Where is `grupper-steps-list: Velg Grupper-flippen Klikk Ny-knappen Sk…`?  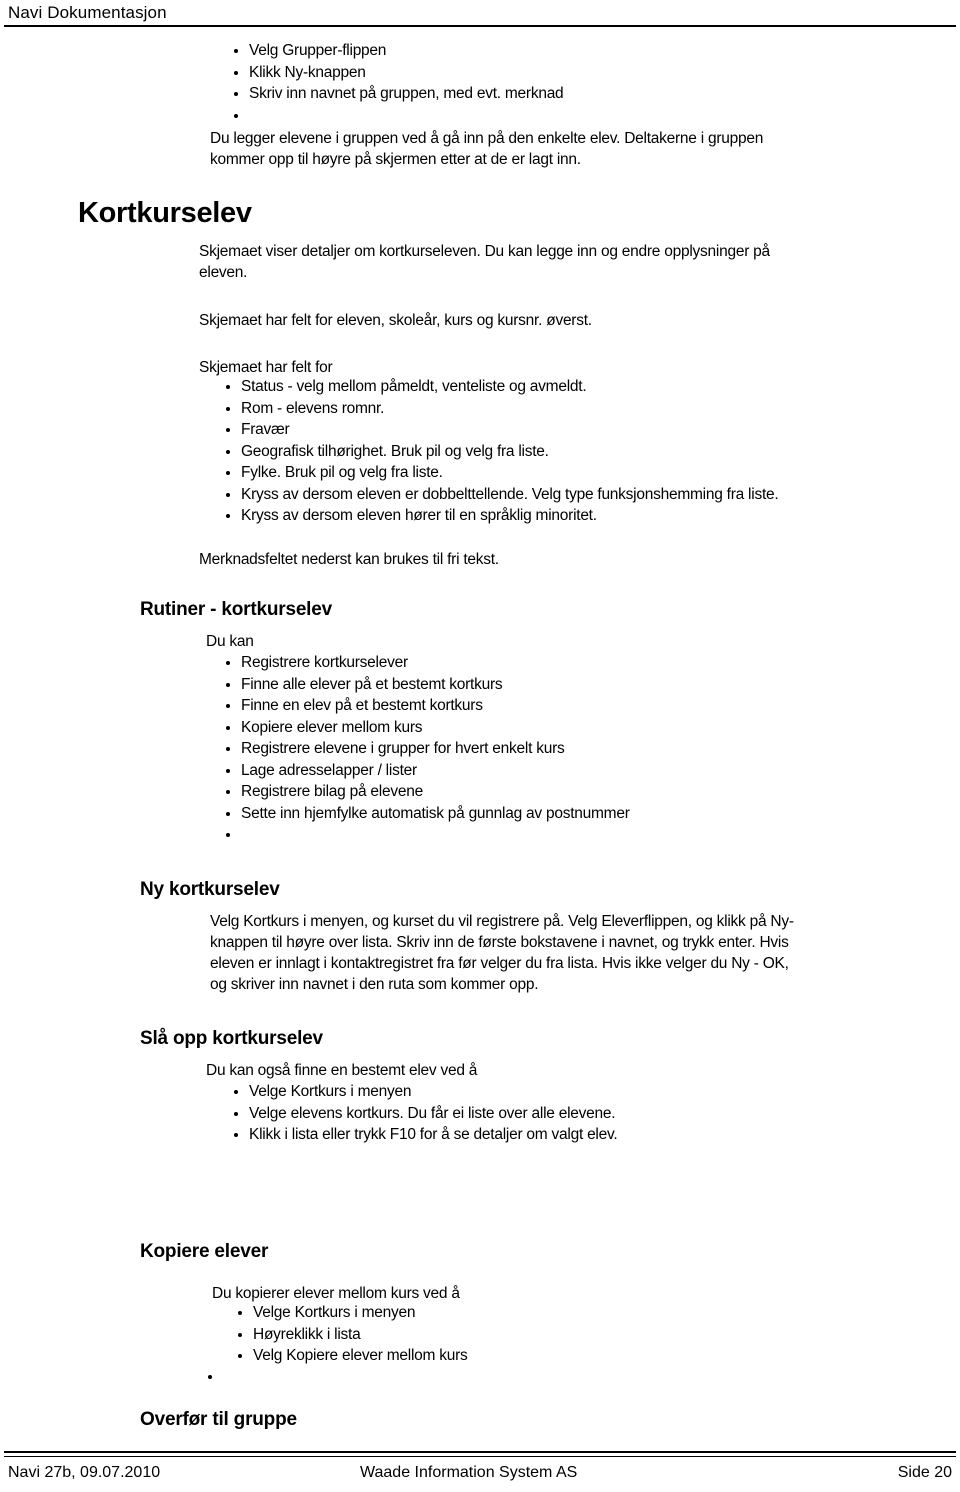 grupper-steps-list: Velg Grupper-flippen Klikk Ny-knappen Sk… is located at coordinates (582, 83).